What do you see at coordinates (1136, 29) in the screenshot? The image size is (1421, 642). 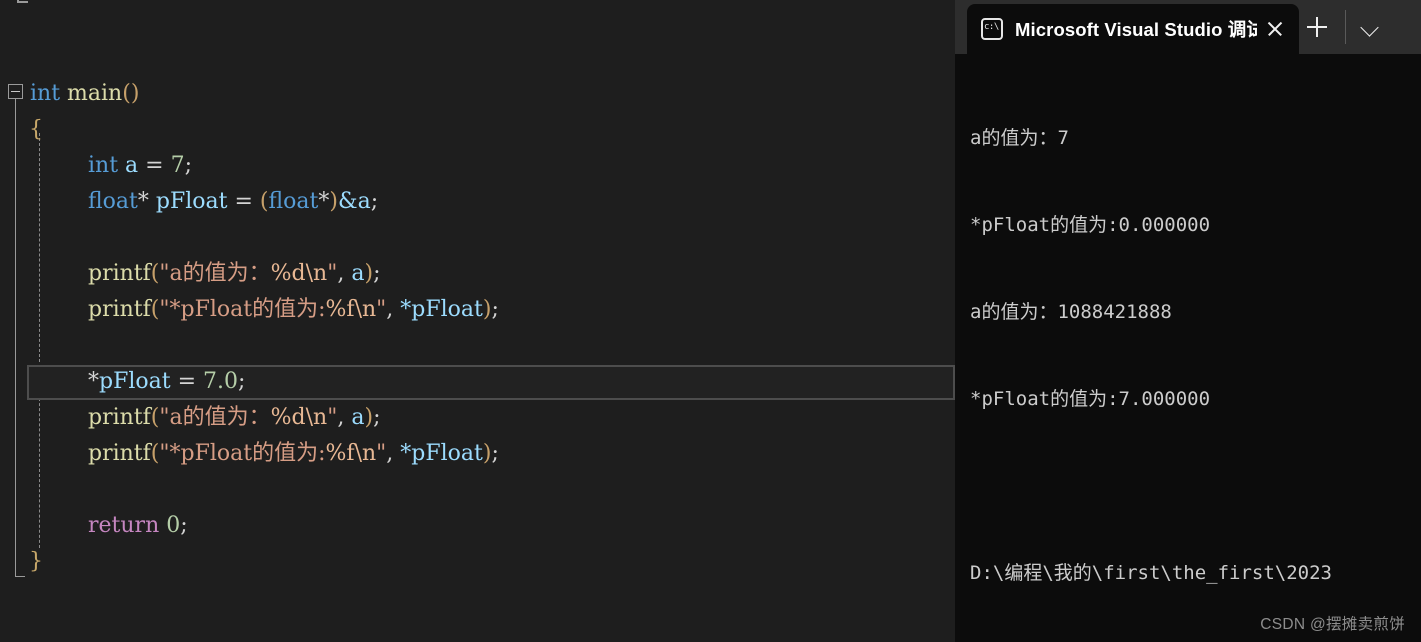 I see `terminal-tab-title: Microsoft Visual Studio 调试控` at bounding box center [1136, 29].